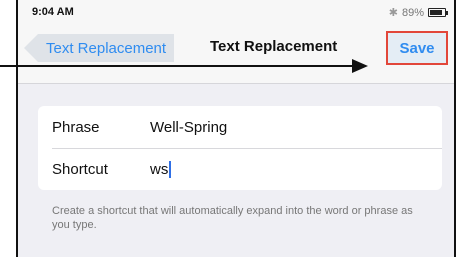 This screenshot has height=257, width=458. What do you see at coordinates (412, 12) in the screenshot?
I see `battery-percent: 89%` at bounding box center [412, 12].